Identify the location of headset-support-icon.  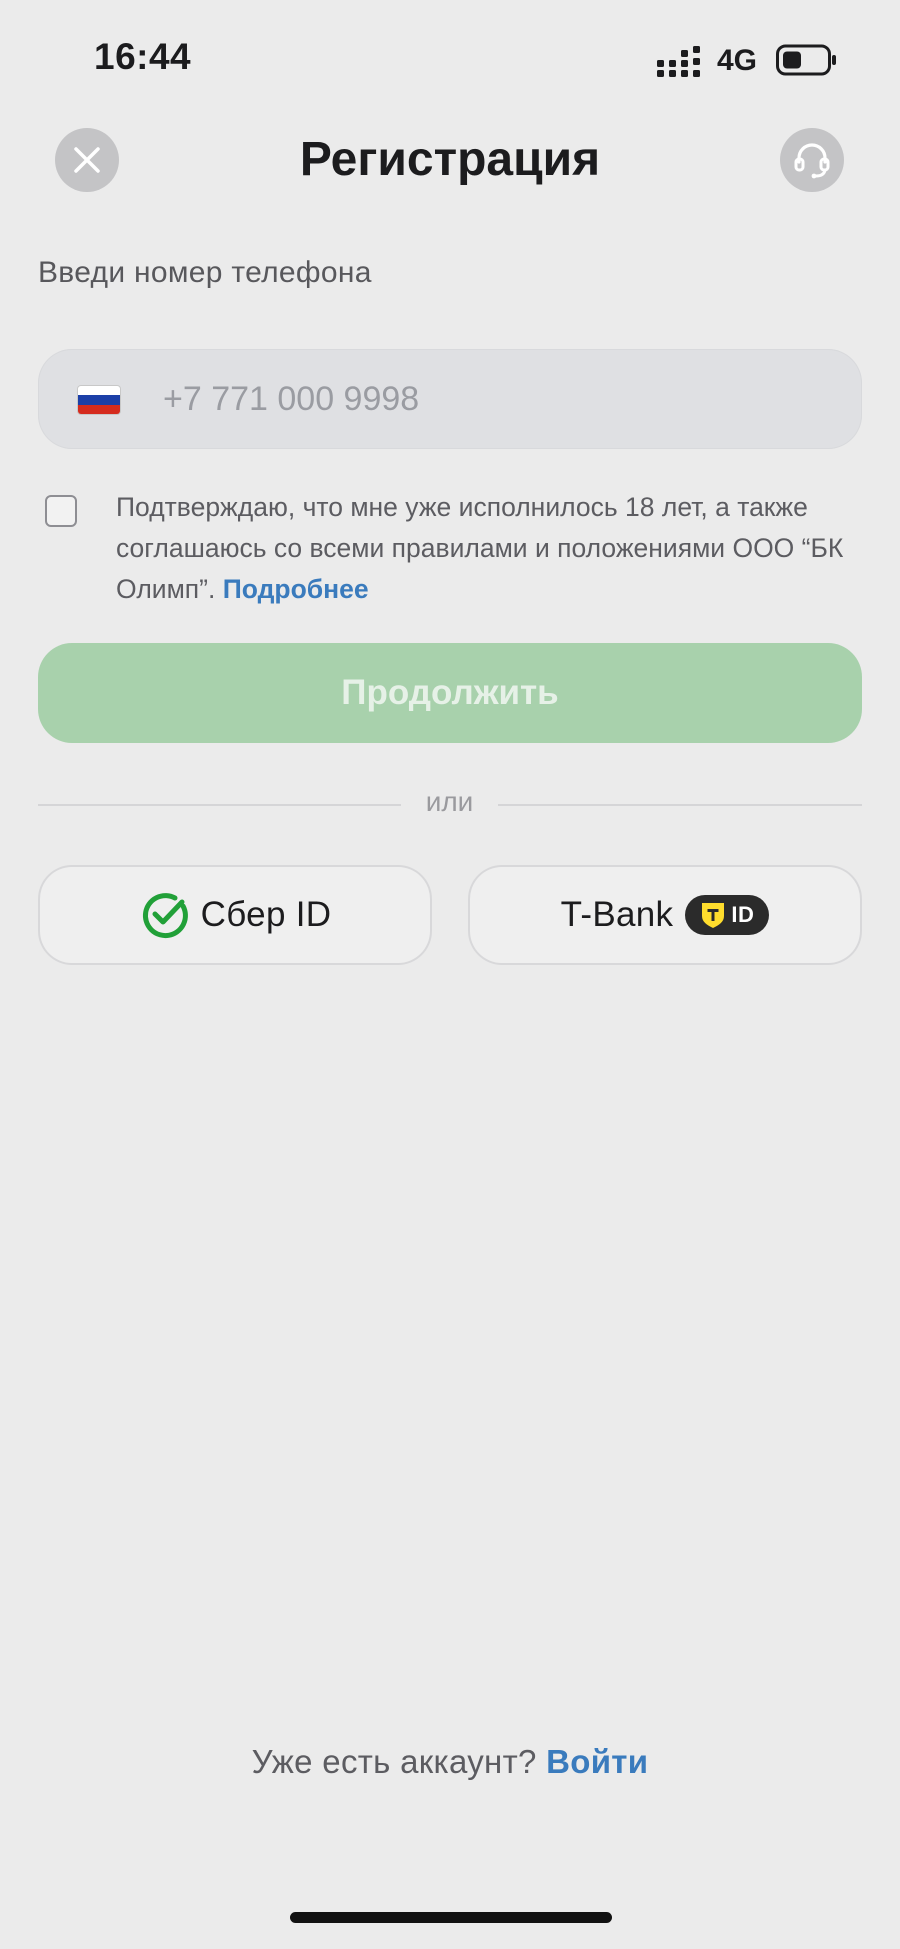
(812, 161).